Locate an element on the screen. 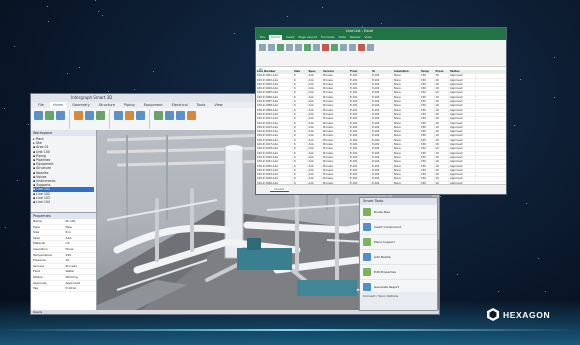 Image resolution: width=580 pixels, height=345 pixels. cell: 100-P-1016-A1A is located at coordinates (274, 140).